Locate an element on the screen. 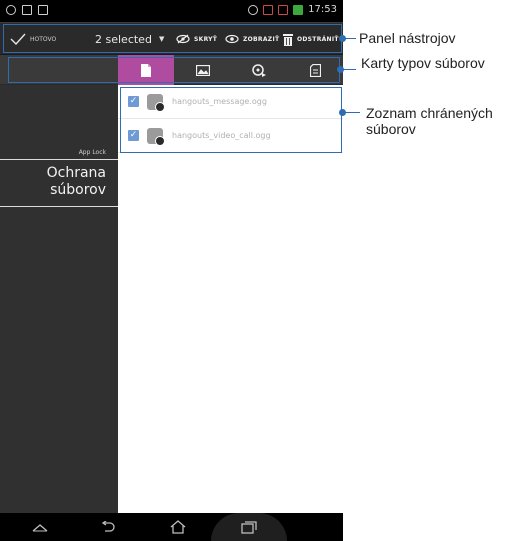 This screenshot has height=541, width=509. home-icon is located at coordinates (178, 527).